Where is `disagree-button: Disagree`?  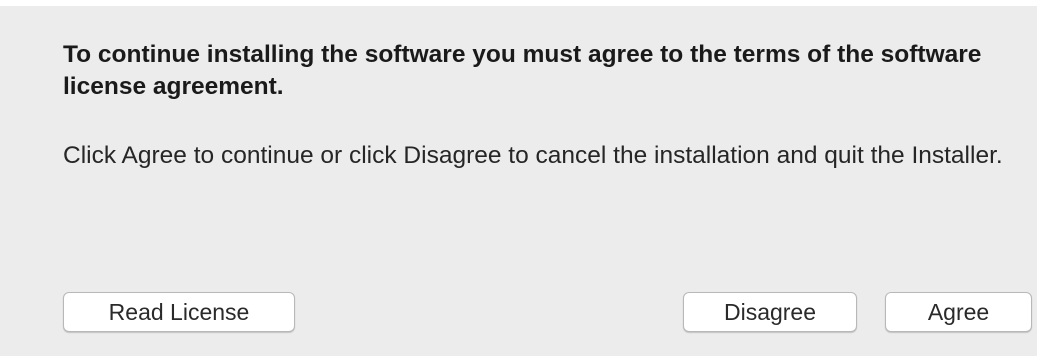
disagree-button: Disagree is located at coordinates (770, 312).